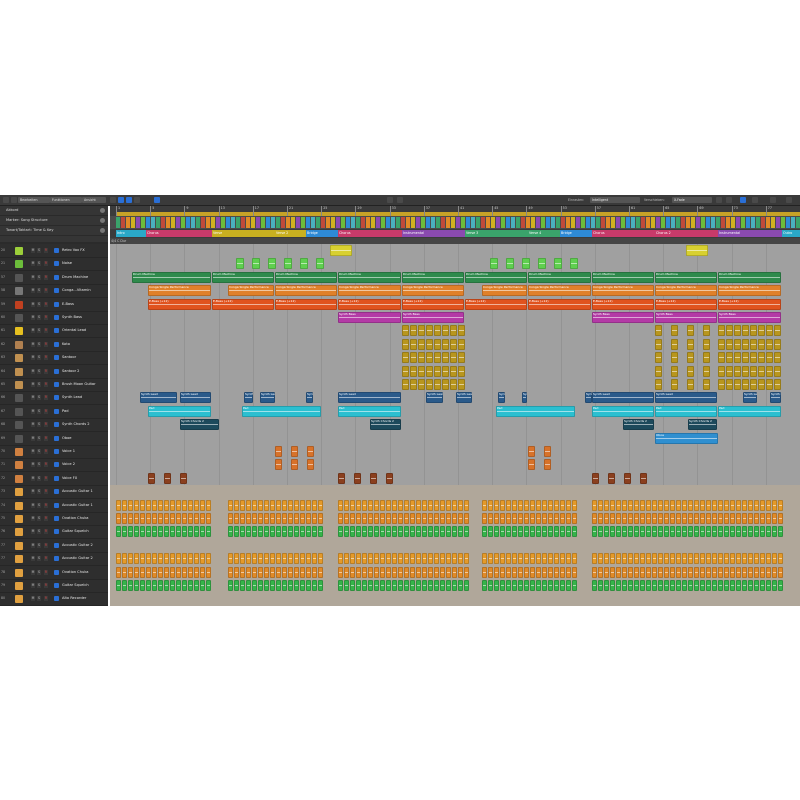  Describe the element at coordinates (559, 291) in the screenshot. I see `region: Conga Single Performance` at that location.